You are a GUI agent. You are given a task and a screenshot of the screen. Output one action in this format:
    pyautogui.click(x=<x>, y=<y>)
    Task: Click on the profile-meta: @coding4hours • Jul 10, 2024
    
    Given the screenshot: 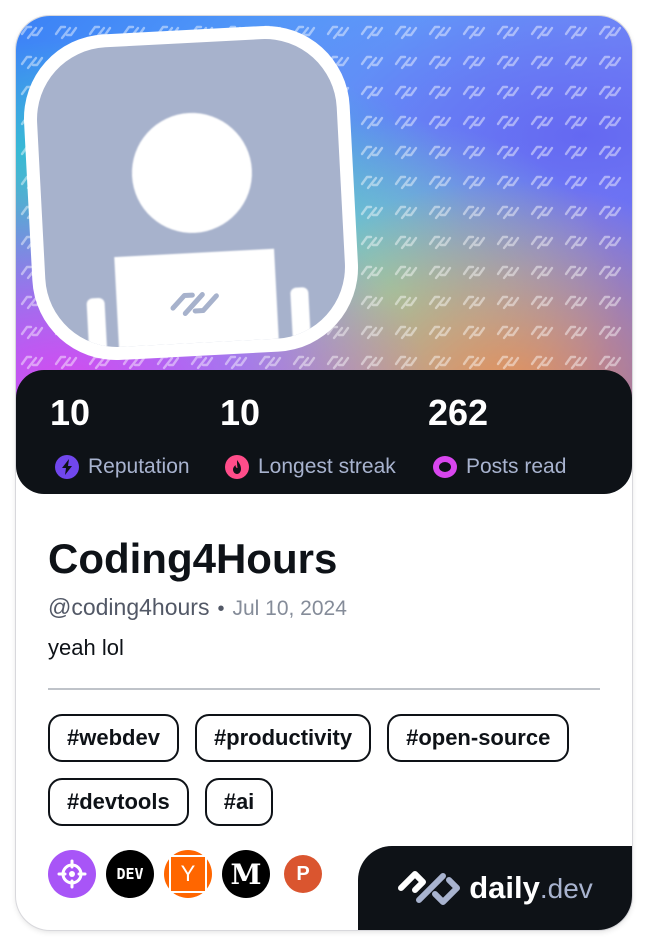 What is the action you would take?
    pyautogui.click(x=197, y=607)
    